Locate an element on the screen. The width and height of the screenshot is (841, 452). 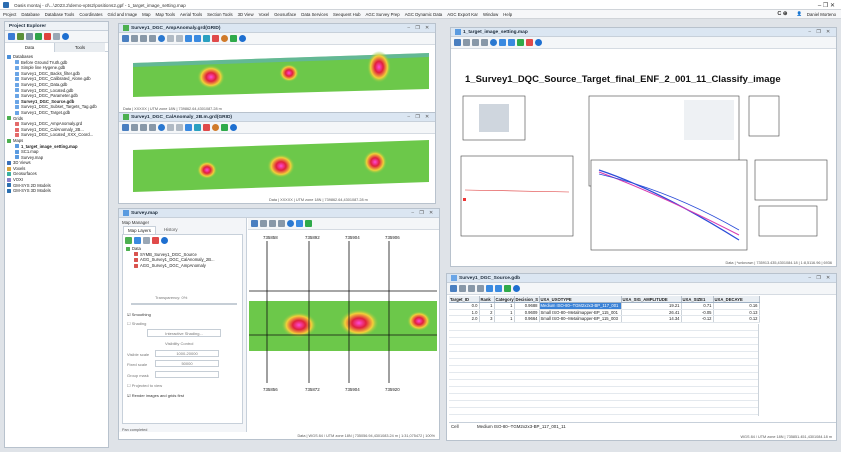
menu-3d-view: 3D View is located at coordinates (246, 14).